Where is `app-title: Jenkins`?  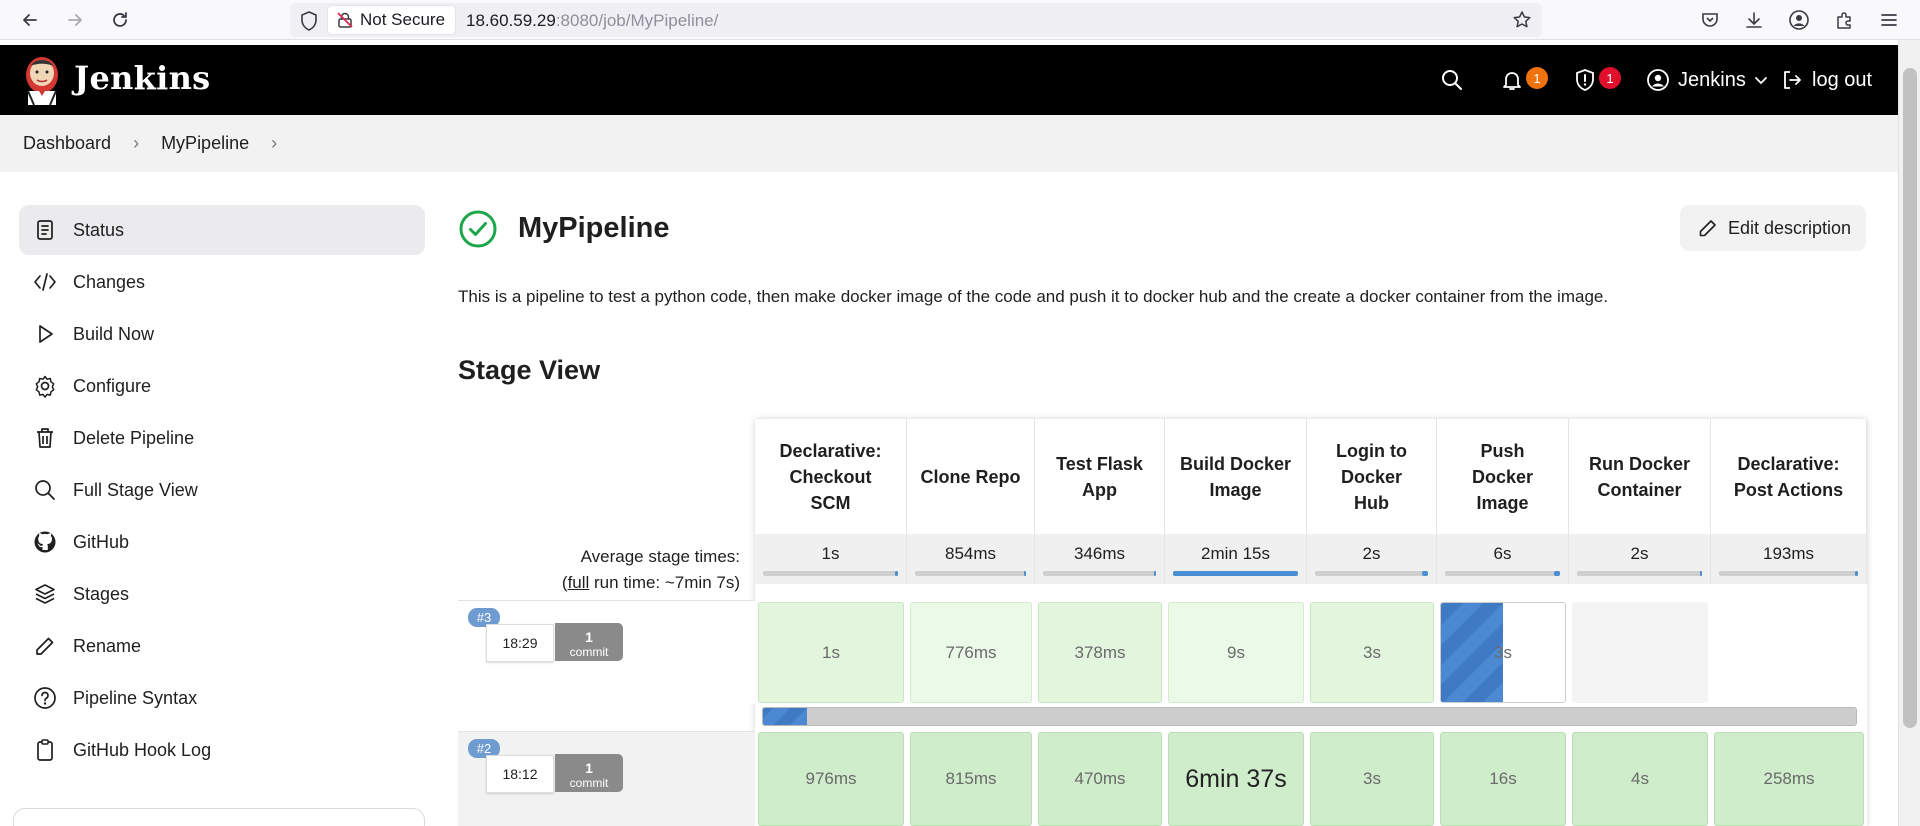
app-title: Jenkins is located at coordinates (142, 78).